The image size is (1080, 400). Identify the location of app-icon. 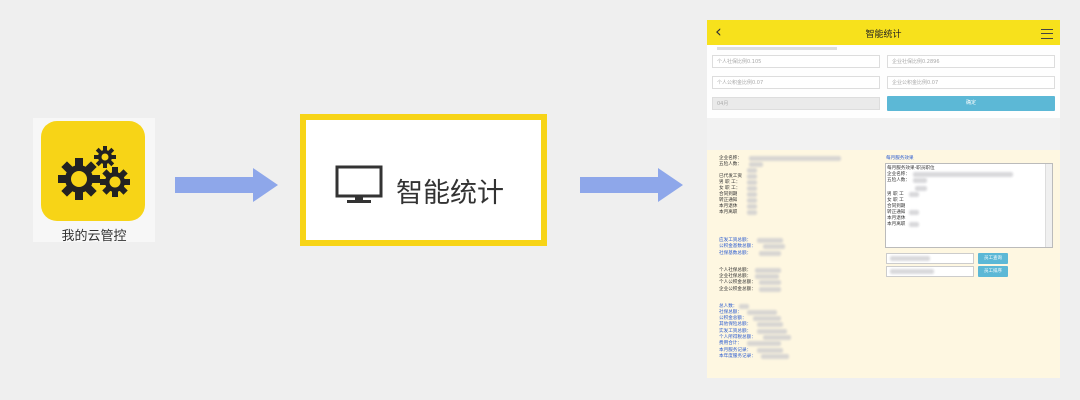
(93, 171).